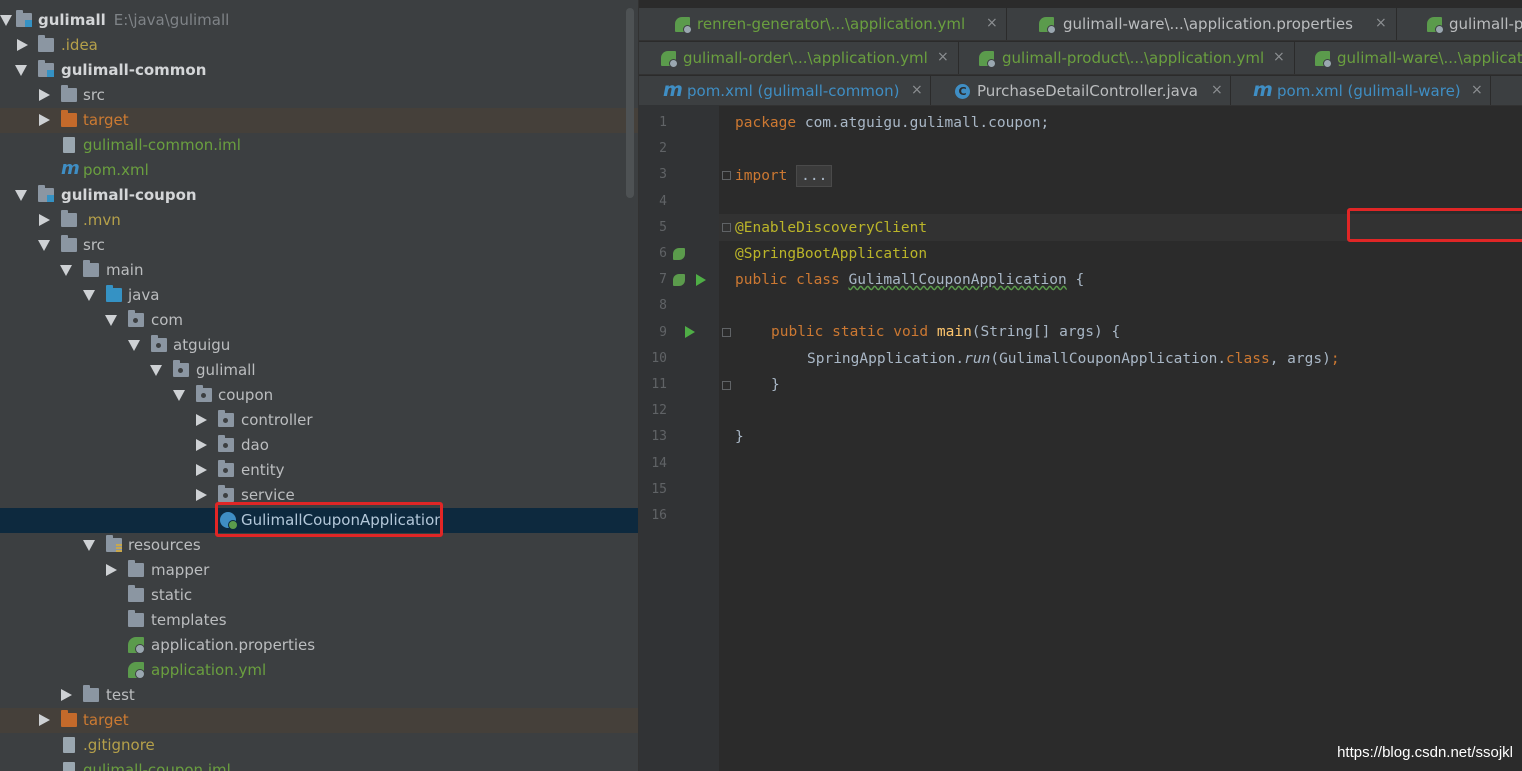  I want to click on tree-row-idea: .idea, so click(319, 45).